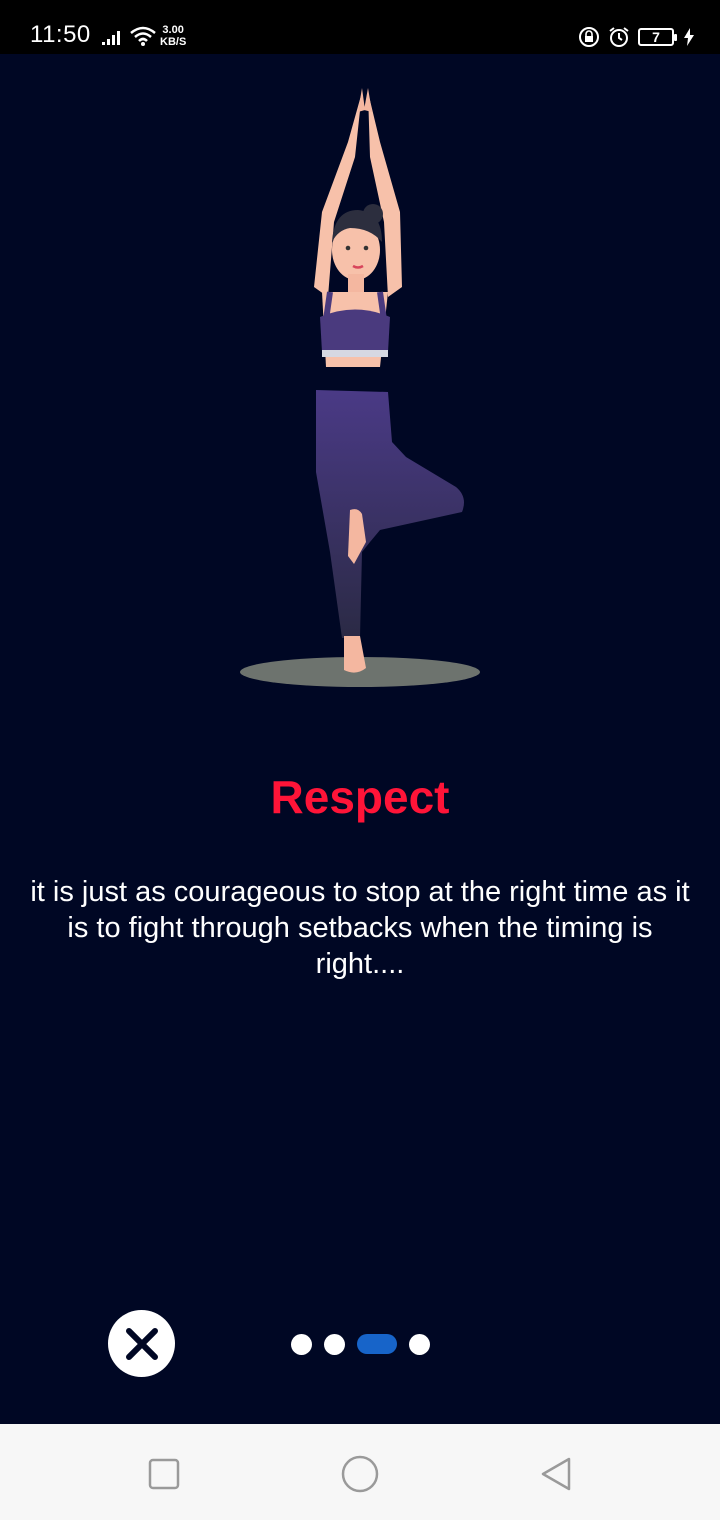 The image size is (720, 1520). I want to click on lock-rotation-icon, so click(589, 37).